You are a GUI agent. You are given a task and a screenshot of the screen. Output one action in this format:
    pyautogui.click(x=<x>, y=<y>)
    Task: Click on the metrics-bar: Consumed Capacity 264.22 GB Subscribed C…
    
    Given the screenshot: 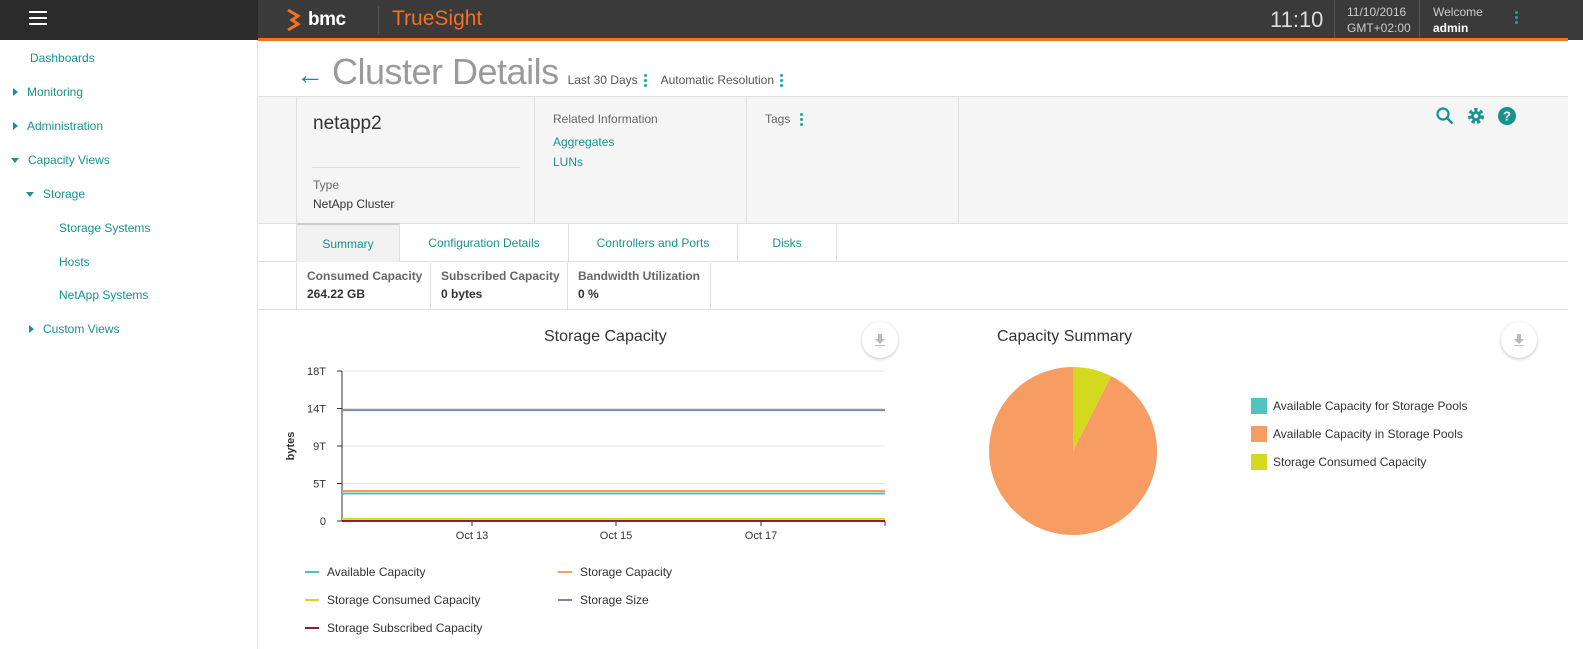 What is the action you would take?
    pyautogui.click(x=913, y=286)
    